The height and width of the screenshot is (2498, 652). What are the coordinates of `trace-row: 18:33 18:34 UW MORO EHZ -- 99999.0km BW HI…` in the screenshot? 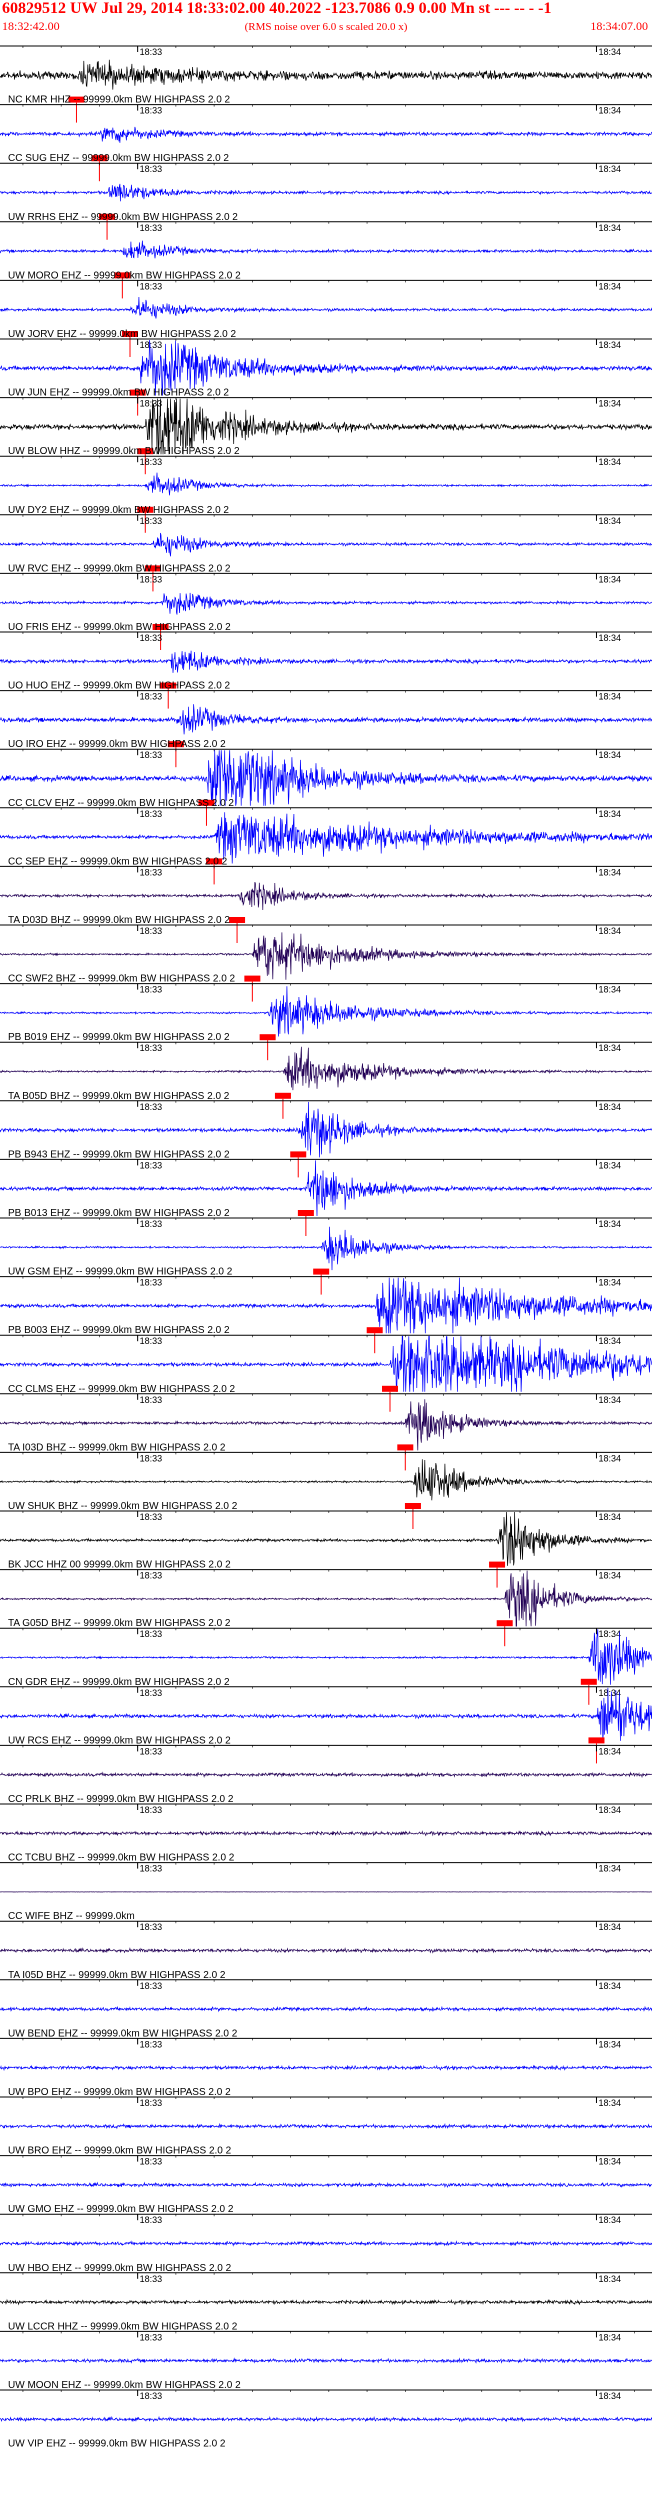 It's located at (326, 260).